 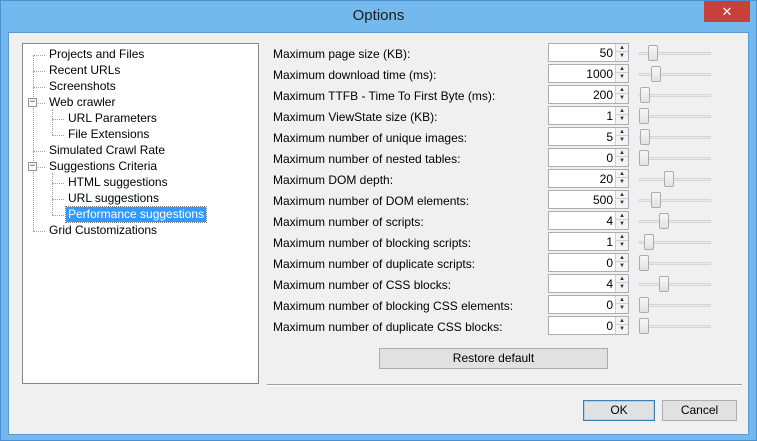 What do you see at coordinates (588, 178) in the screenshot?
I see `setting-spinbox: 20 ▲ ▼` at bounding box center [588, 178].